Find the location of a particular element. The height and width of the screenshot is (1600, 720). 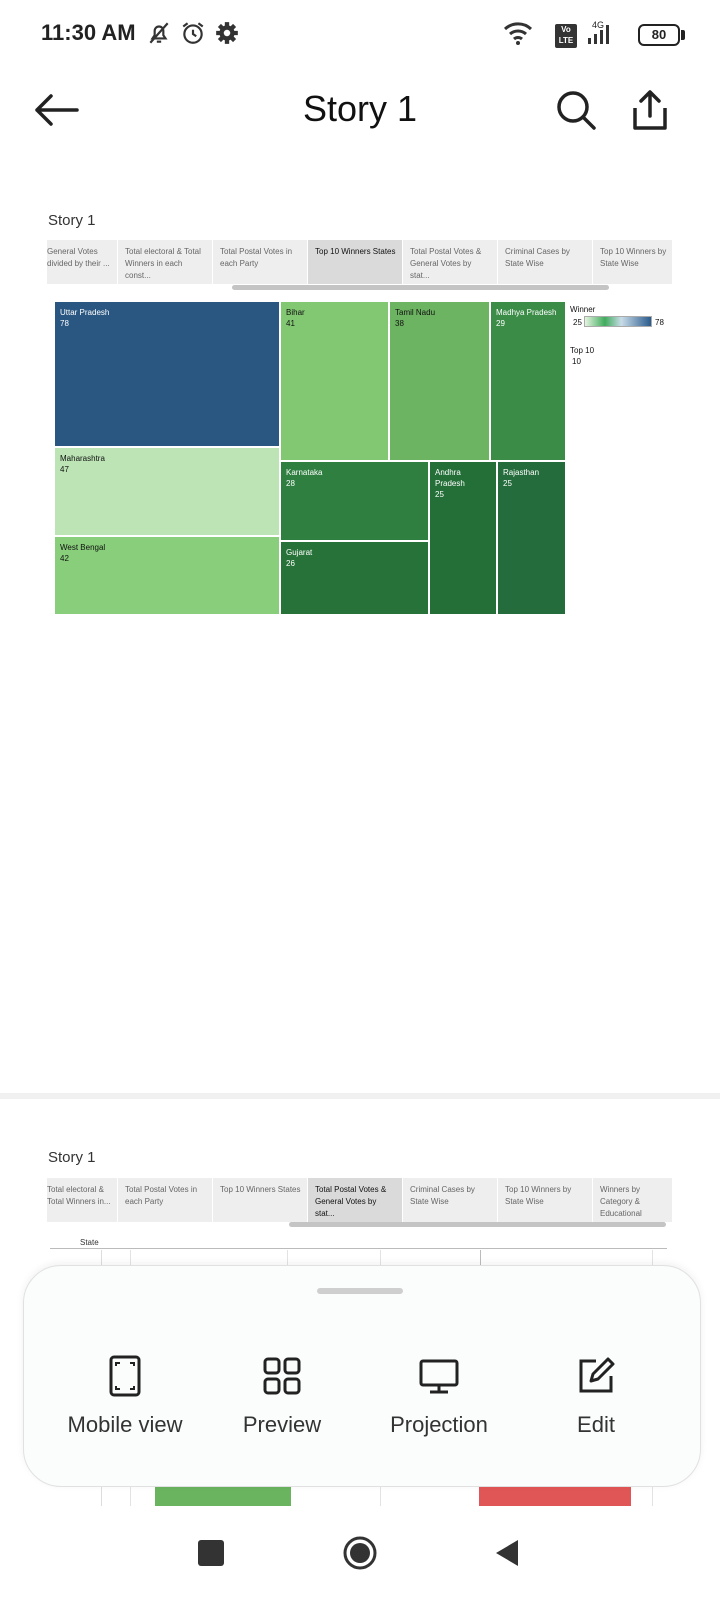

cell-value: 47 is located at coordinates (64, 469).